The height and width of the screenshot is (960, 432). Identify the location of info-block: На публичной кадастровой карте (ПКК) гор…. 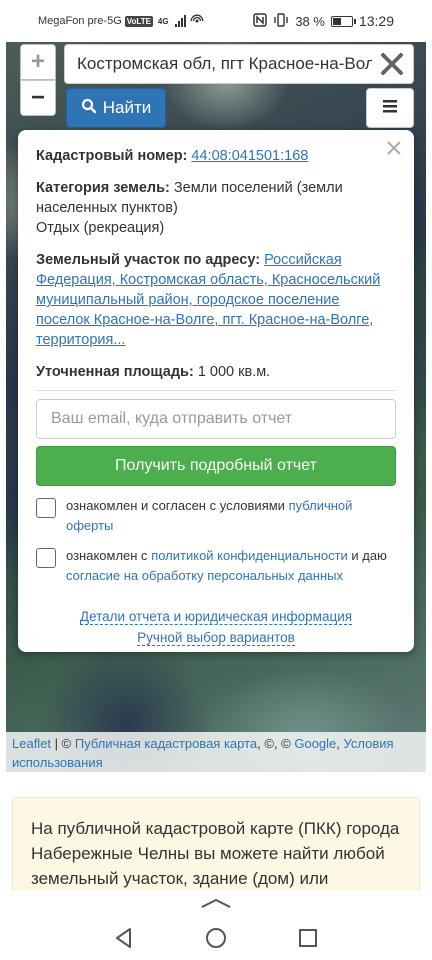
(216, 847).